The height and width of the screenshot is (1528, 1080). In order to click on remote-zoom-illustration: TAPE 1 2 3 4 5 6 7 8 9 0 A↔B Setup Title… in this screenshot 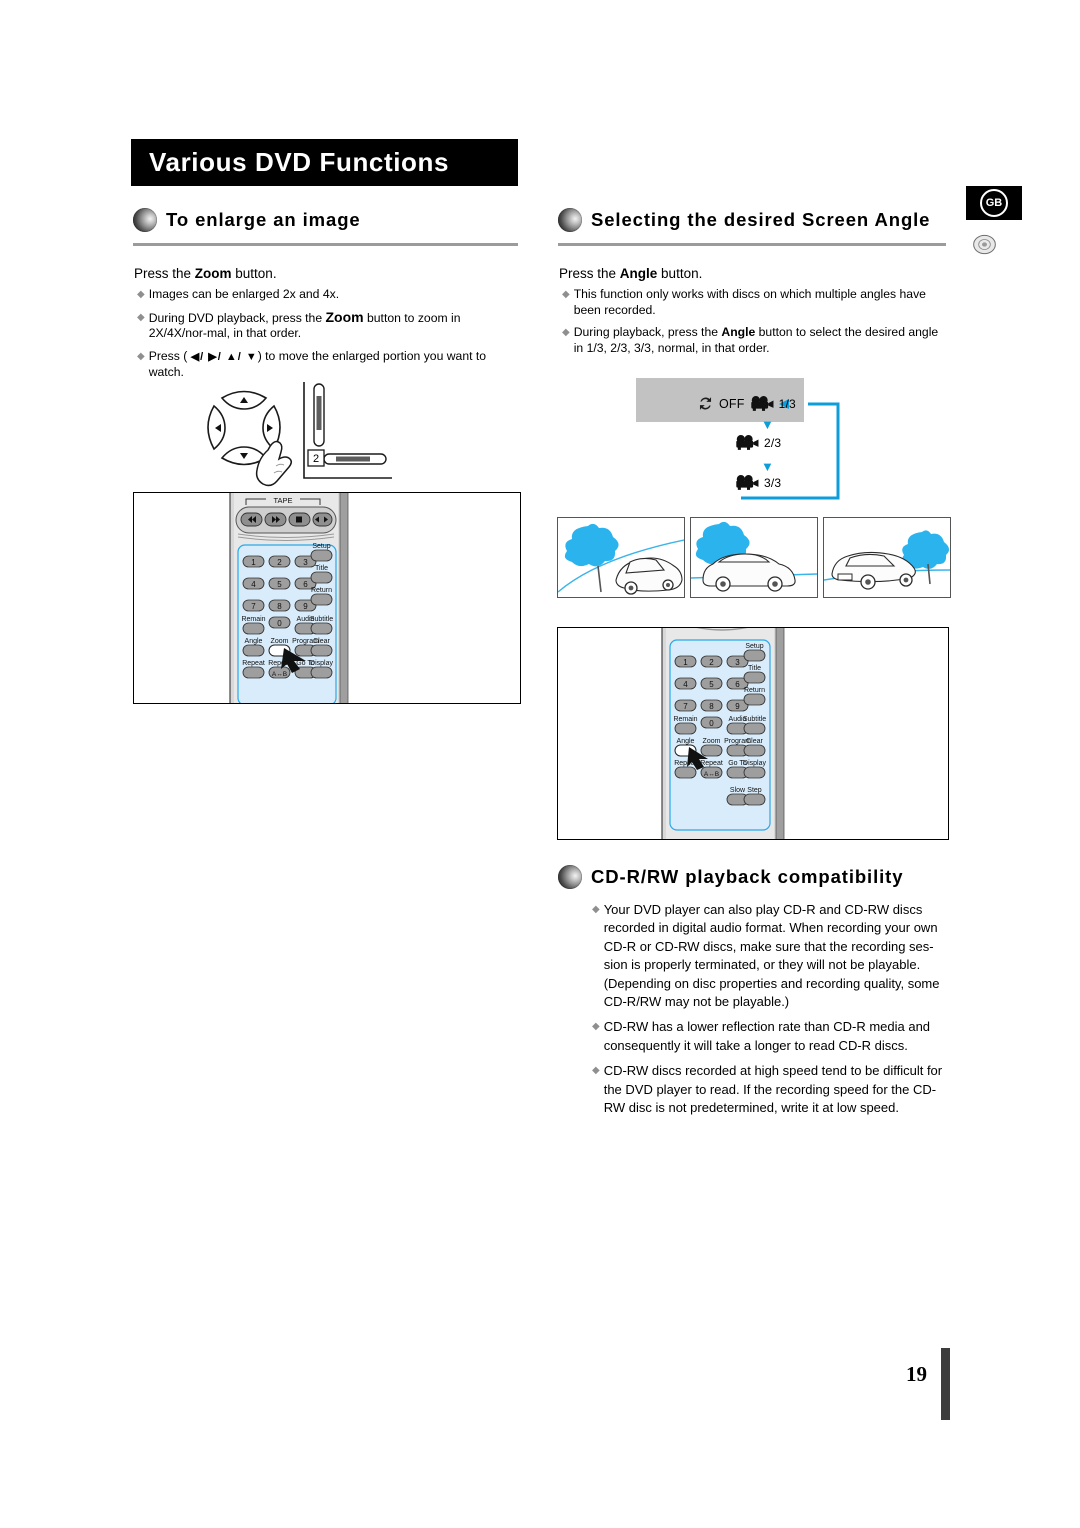, I will do `click(289, 598)`.